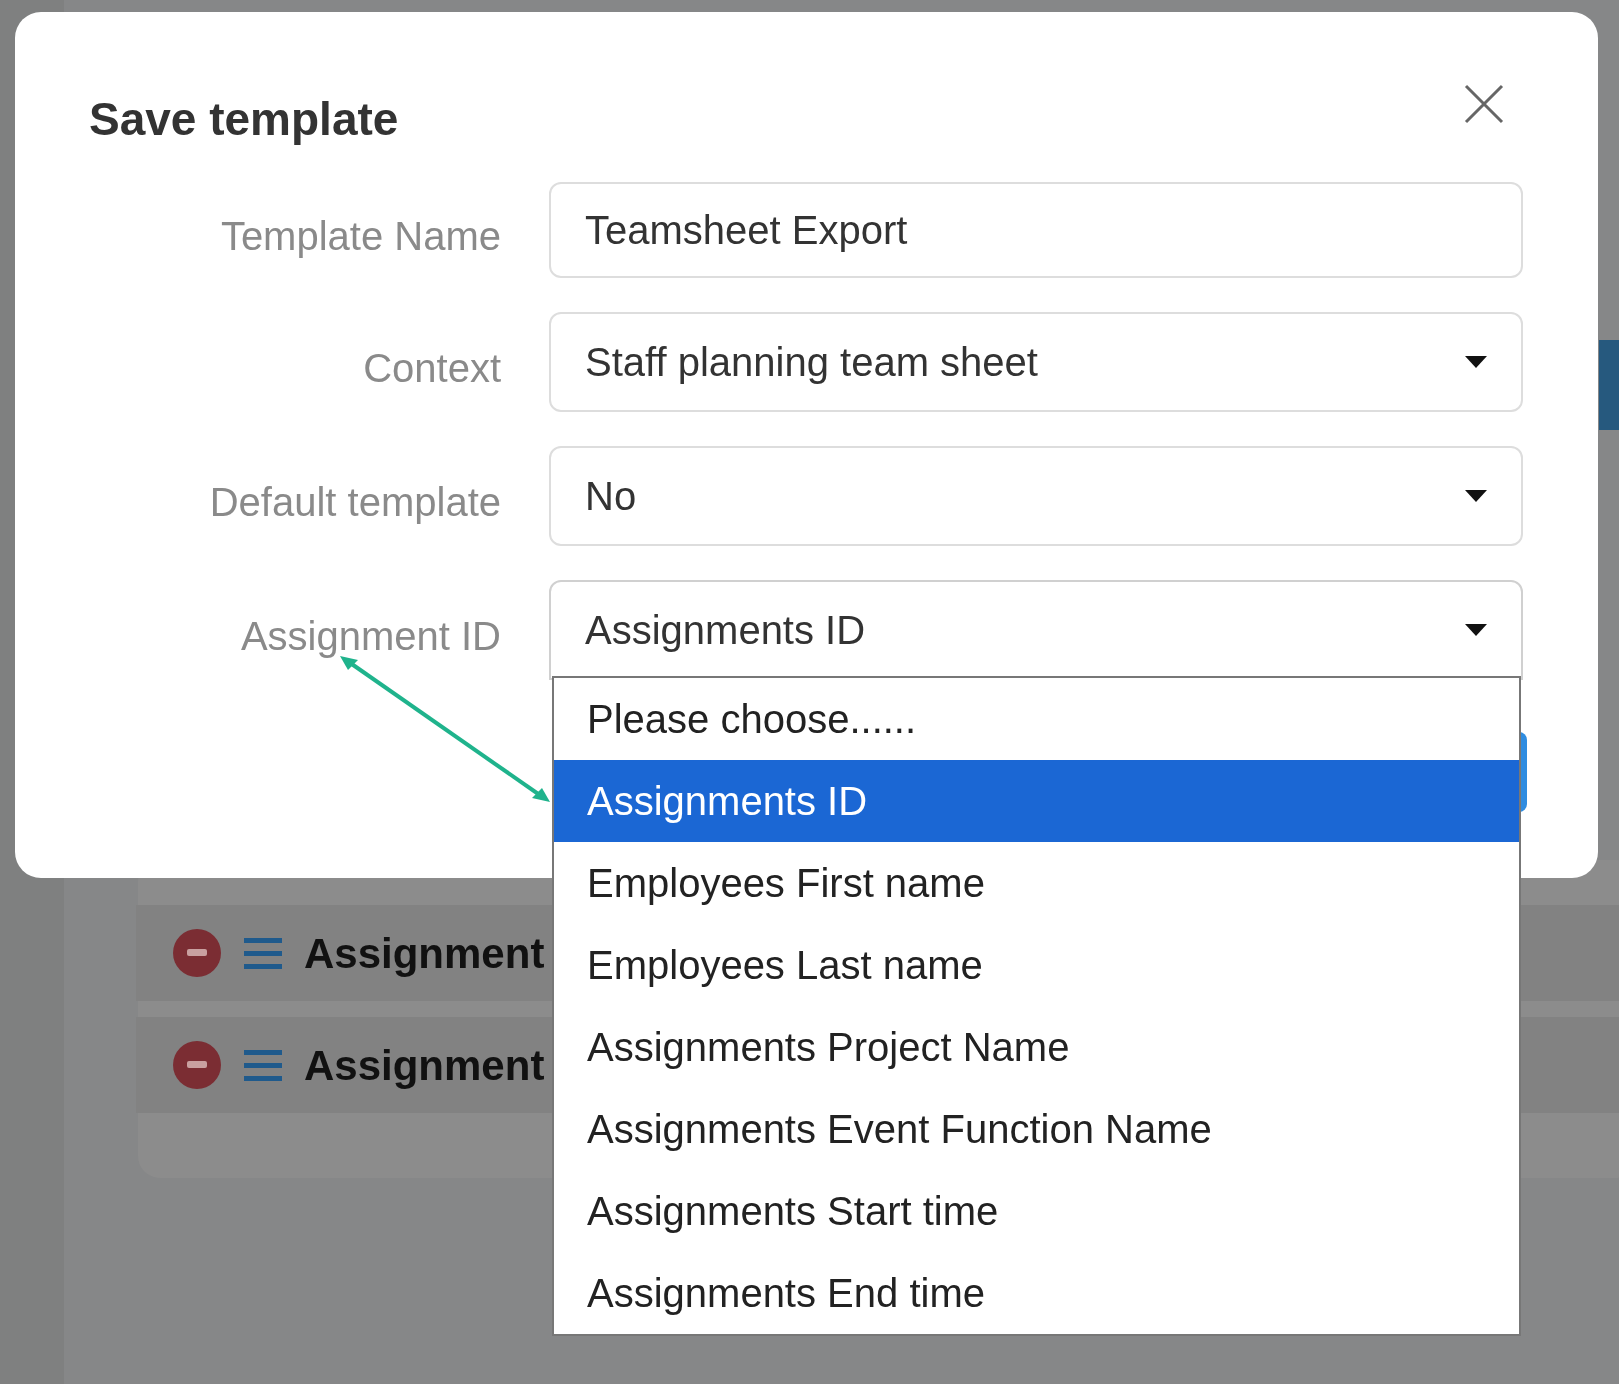 This screenshot has width=1619, height=1384. I want to click on dropdown-option: Assignments Project Name, so click(1036, 1047).